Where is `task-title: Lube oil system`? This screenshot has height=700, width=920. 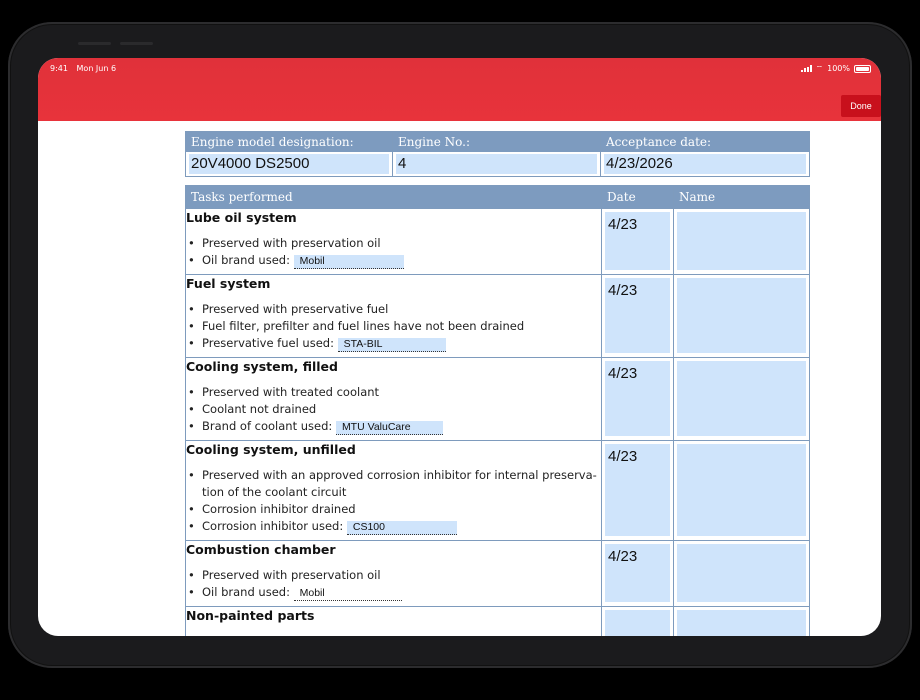 task-title: Lube oil system is located at coordinates (241, 217).